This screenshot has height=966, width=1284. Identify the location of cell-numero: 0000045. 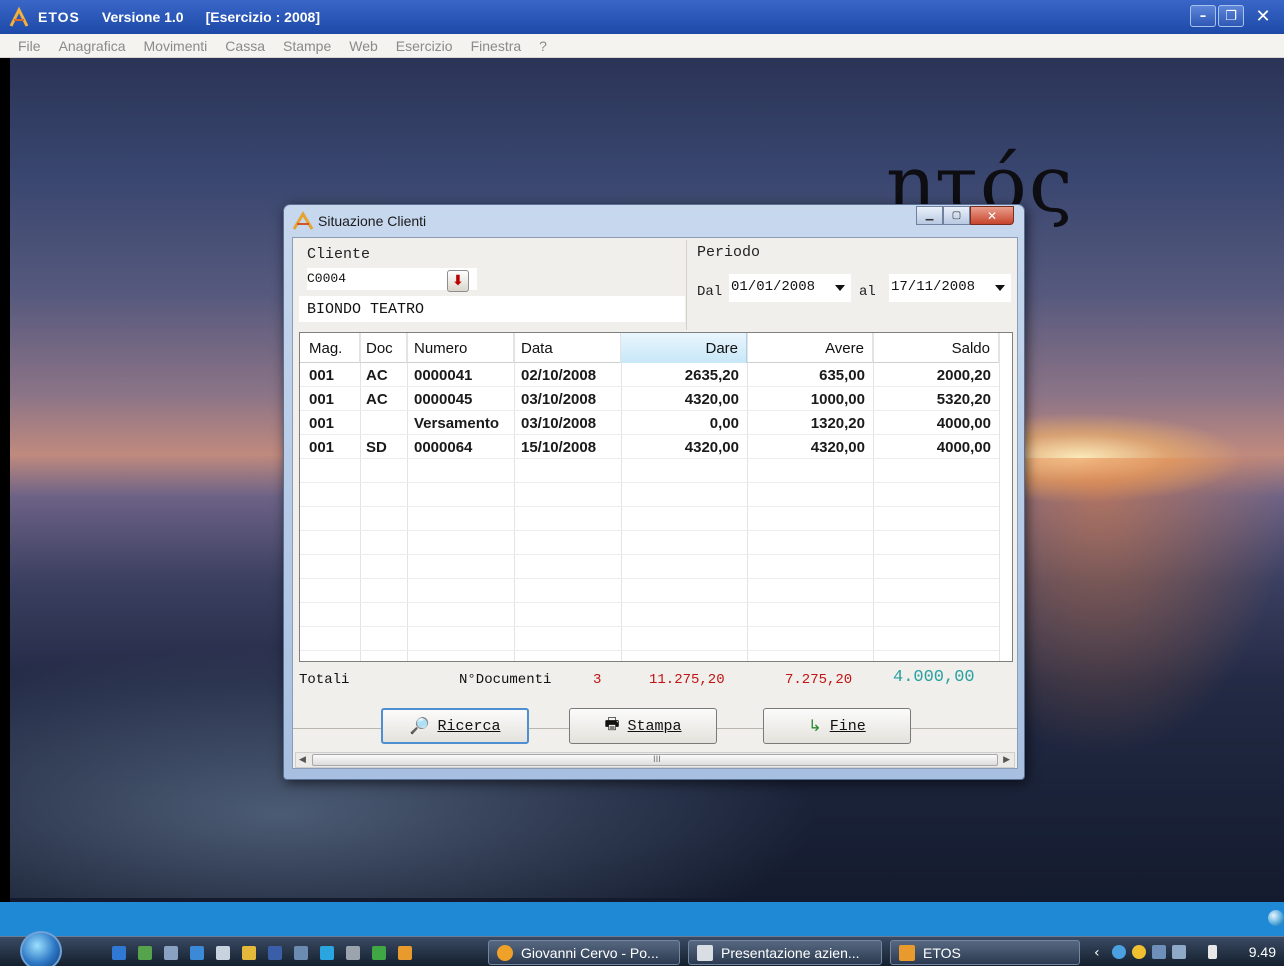
(443, 399).